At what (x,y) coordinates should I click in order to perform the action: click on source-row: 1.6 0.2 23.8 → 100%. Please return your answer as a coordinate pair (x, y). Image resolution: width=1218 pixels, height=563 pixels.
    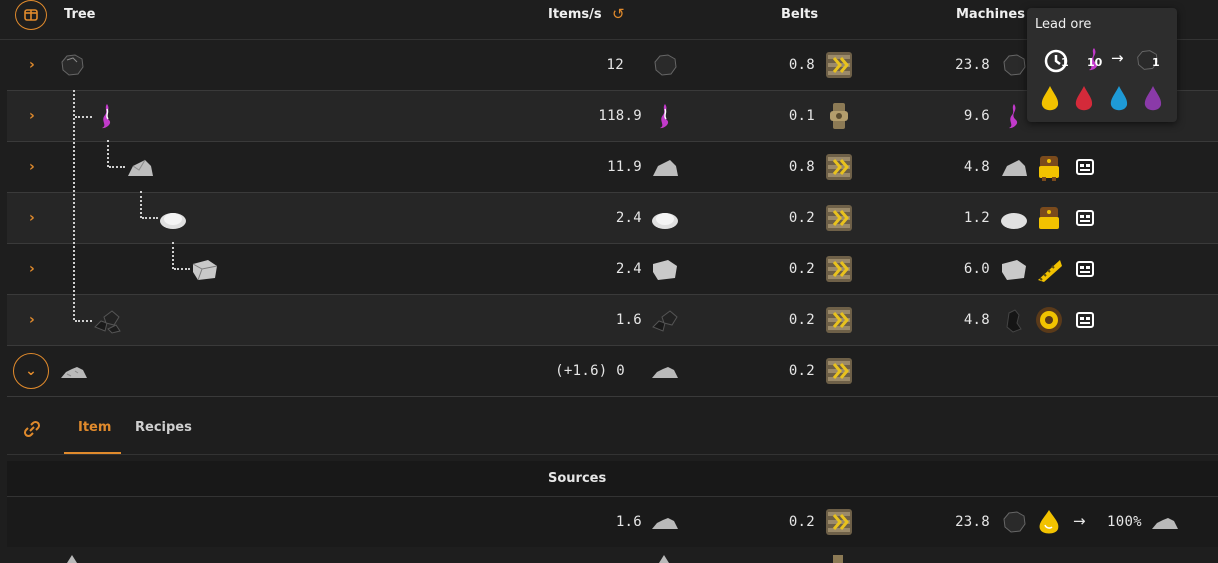
    Looking at the image, I should click on (612, 522).